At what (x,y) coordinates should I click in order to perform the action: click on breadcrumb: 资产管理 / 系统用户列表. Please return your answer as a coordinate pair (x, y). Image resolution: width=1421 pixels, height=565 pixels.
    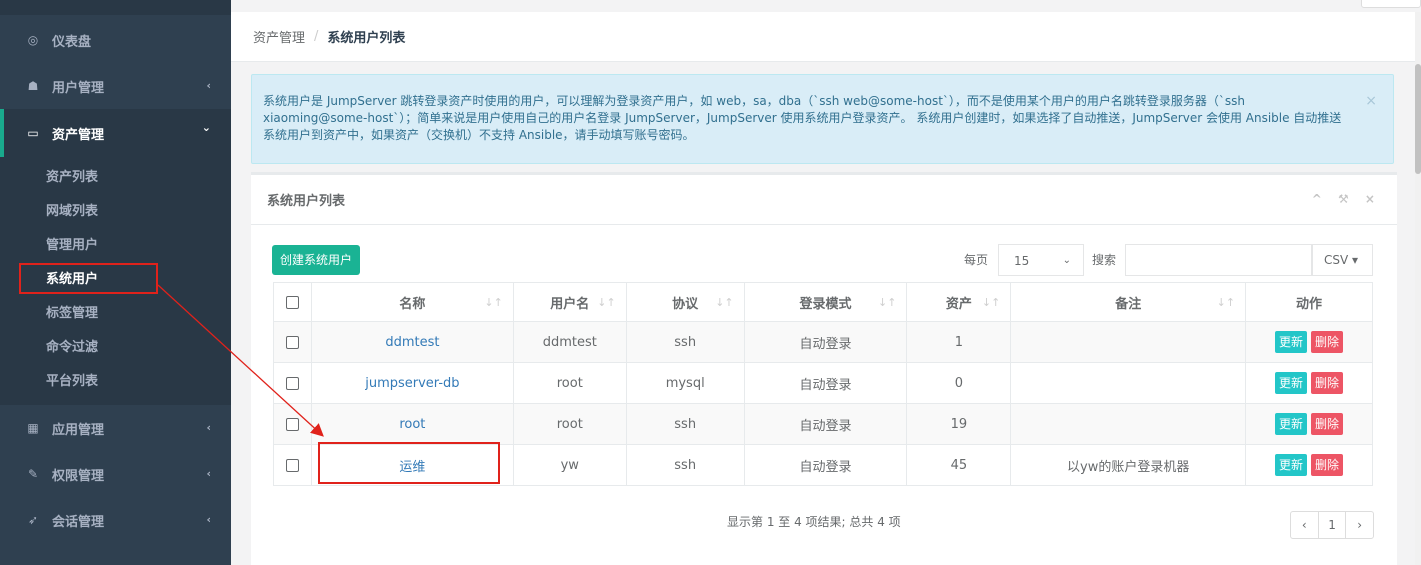
    Looking at the image, I should click on (826, 37).